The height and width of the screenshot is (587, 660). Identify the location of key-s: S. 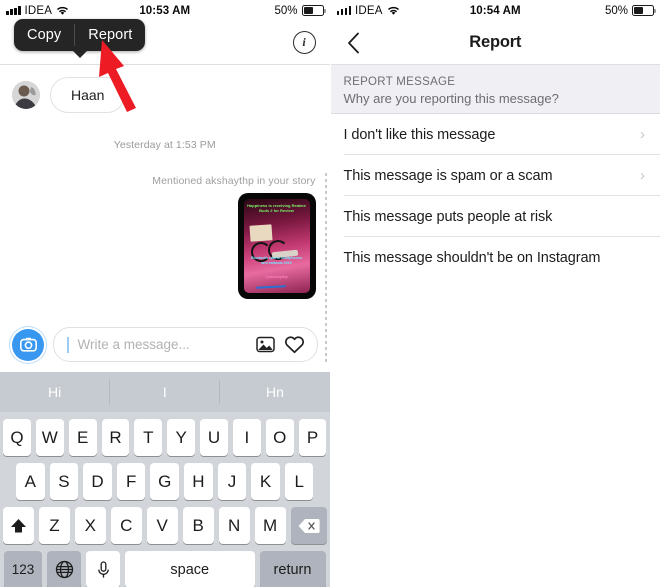
(64, 481).